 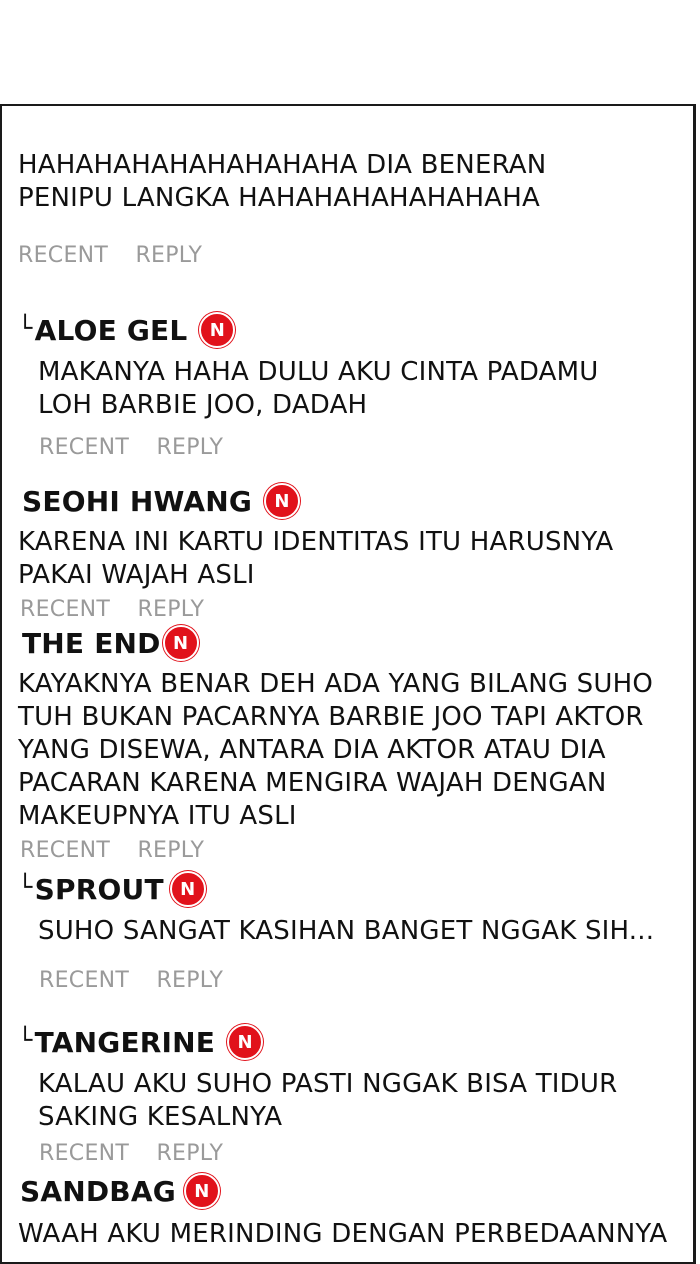 I want to click on comment-author-row: └ TANGERINE N, so click(x=141, y=1042).